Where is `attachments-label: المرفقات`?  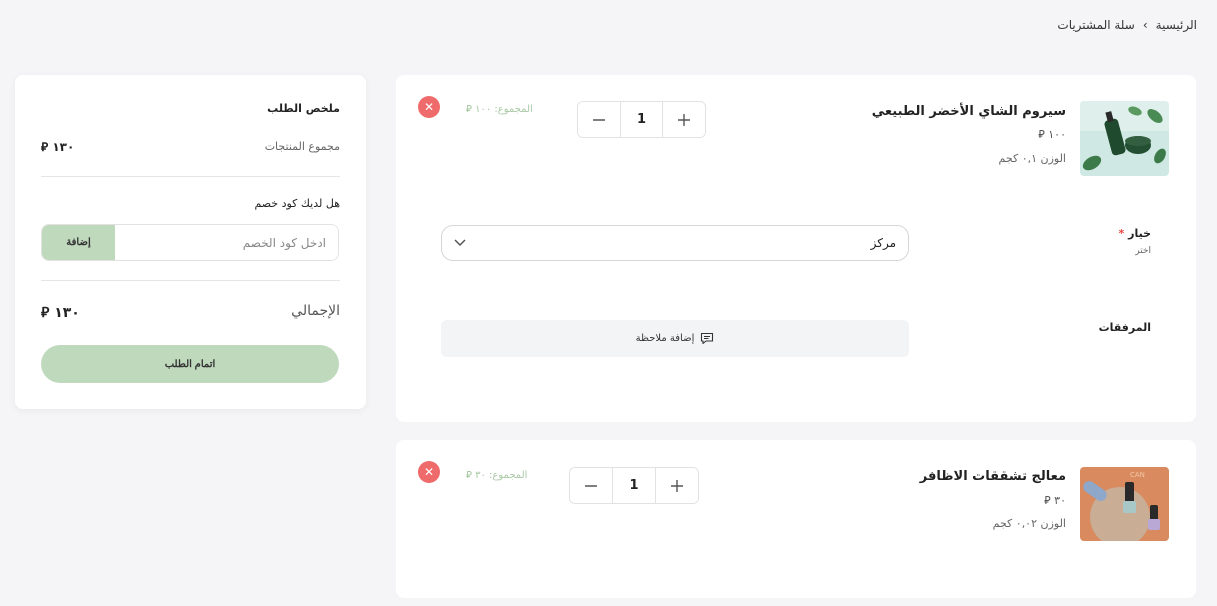 attachments-label: المرفقات is located at coordinates (1124, 327).